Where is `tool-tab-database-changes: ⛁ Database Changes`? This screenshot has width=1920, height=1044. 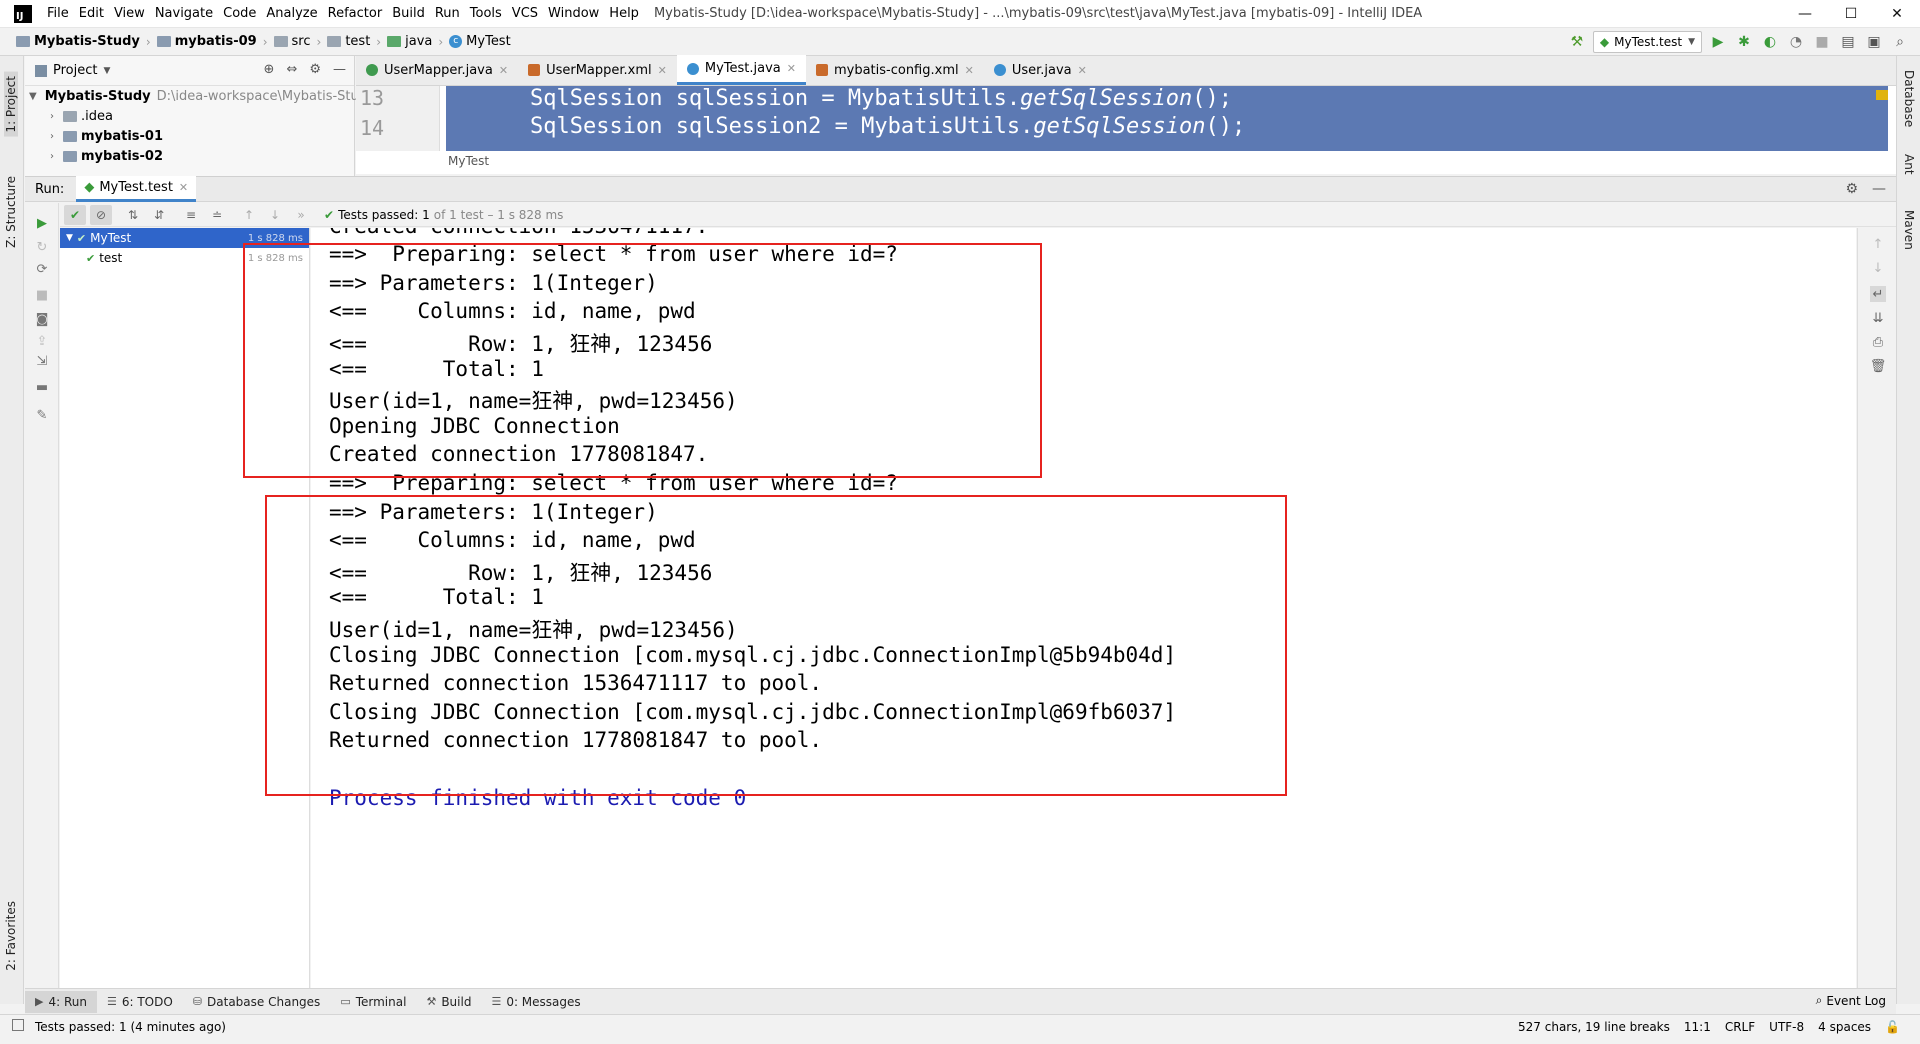 tool-tab-database-changes: ⛁ Database Changes is located at coordinates (257, 1002).